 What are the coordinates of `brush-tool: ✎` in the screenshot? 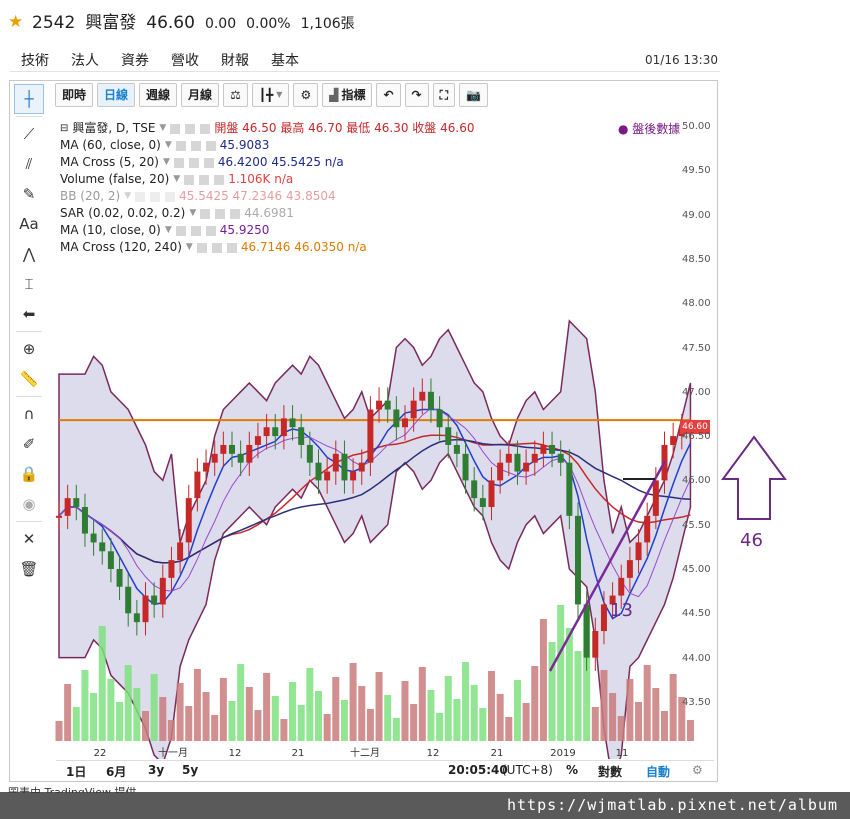 It's located at (29, 194).